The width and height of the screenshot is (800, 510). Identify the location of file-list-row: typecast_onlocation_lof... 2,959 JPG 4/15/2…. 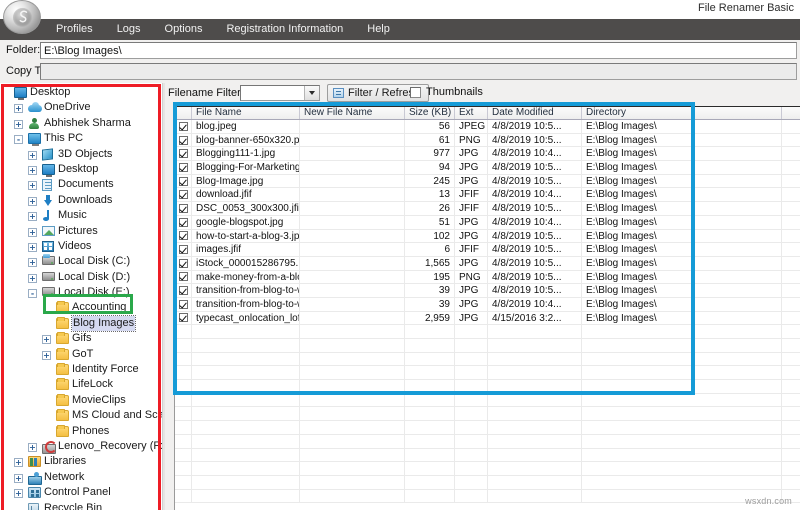
(487, 318).